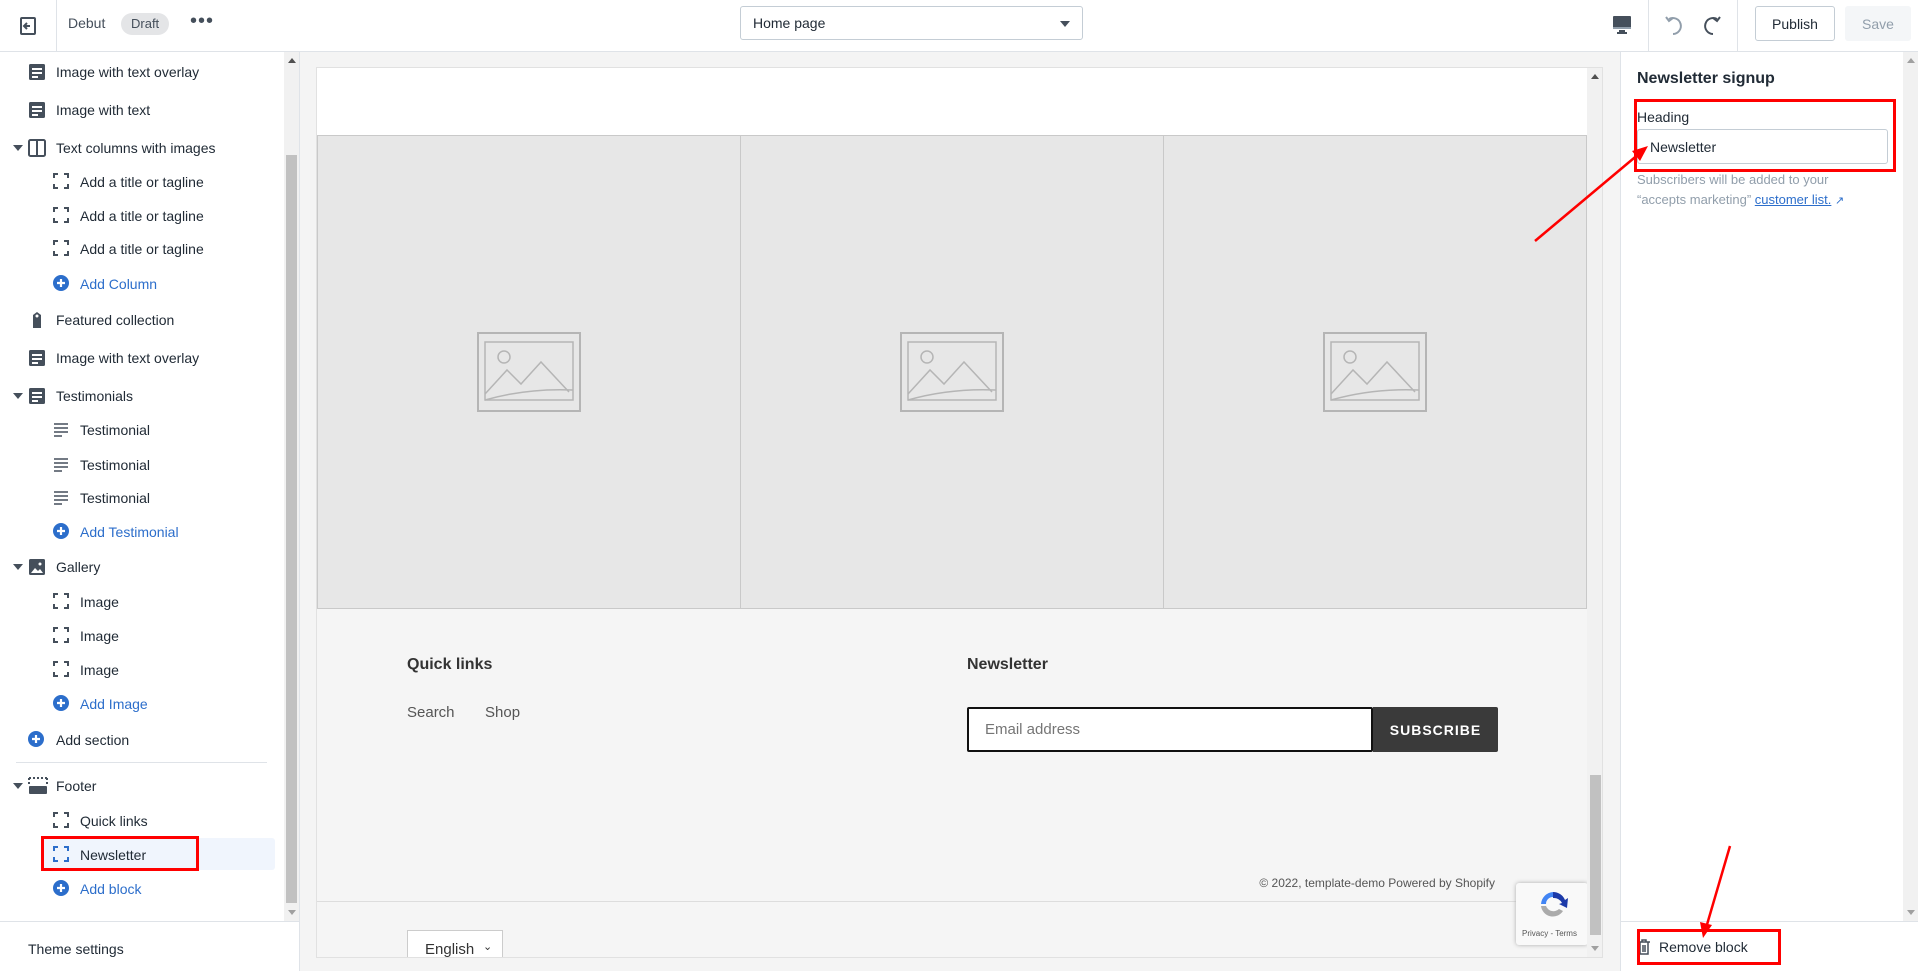 The height and width of the screenshot is (971, 1918). I want to click on save-button: Save, so click(1878, 23).